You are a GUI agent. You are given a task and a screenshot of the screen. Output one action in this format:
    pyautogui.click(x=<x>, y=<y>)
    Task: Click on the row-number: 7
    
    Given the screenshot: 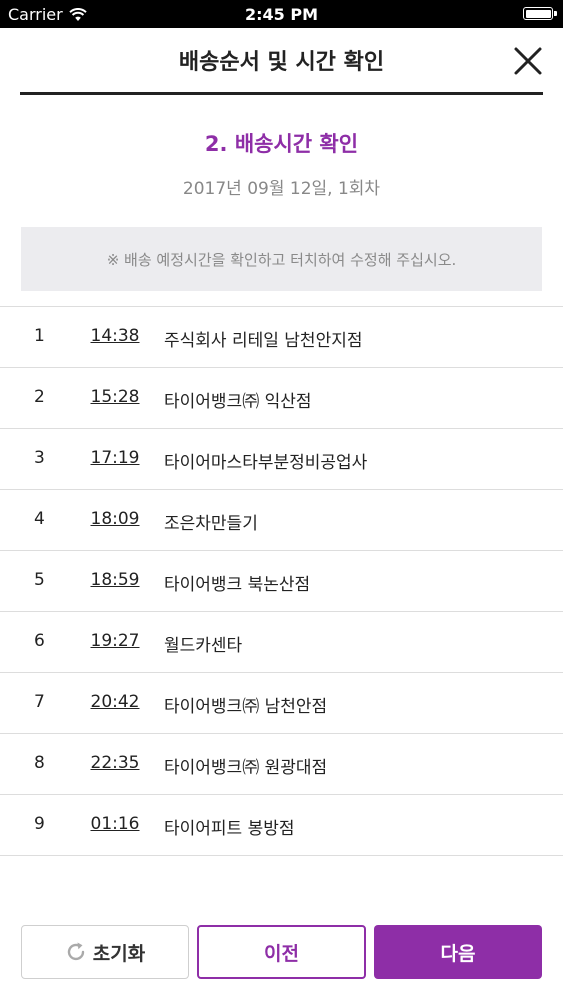 What is the action you would take?
    pyautogui.click(x=39, y=702)
    